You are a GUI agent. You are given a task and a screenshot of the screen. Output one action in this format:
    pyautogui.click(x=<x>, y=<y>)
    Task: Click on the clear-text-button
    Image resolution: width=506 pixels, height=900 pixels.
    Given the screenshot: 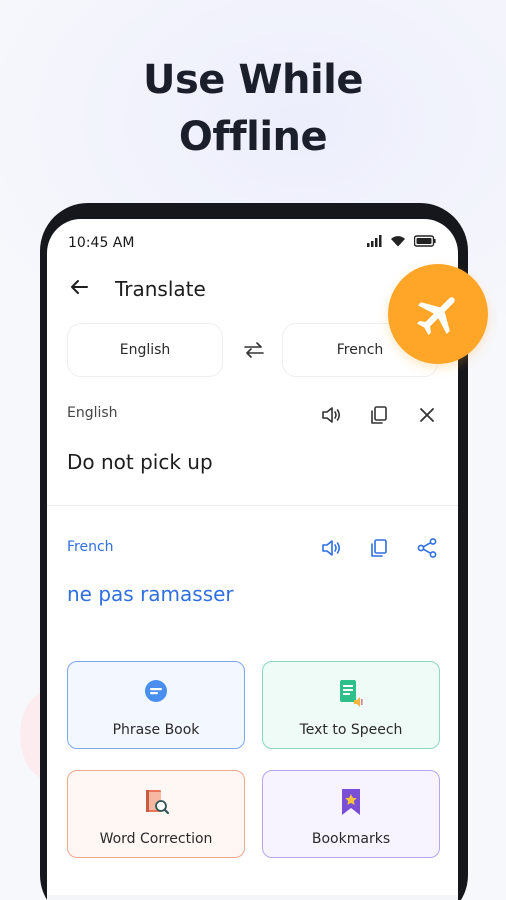 What is the action you would take?
    pyautogui.click(x=427, y=415)
    